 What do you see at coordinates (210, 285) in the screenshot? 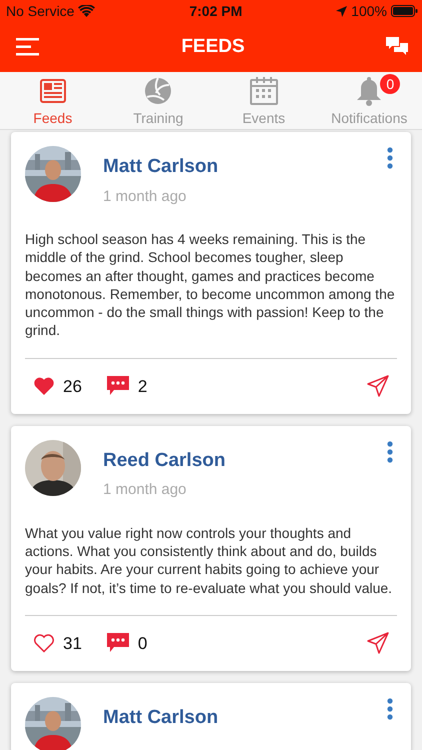
I see `post-text: High school season has 4 weeks remaining. This is the middle of the grind. School becomes tougher, sleep becomes an after thought, games and practices become monotonous. Remember, to become uncommon among the uncommon - do the small things with passion! Keep to the grind.` at bounding box center [210, 285].